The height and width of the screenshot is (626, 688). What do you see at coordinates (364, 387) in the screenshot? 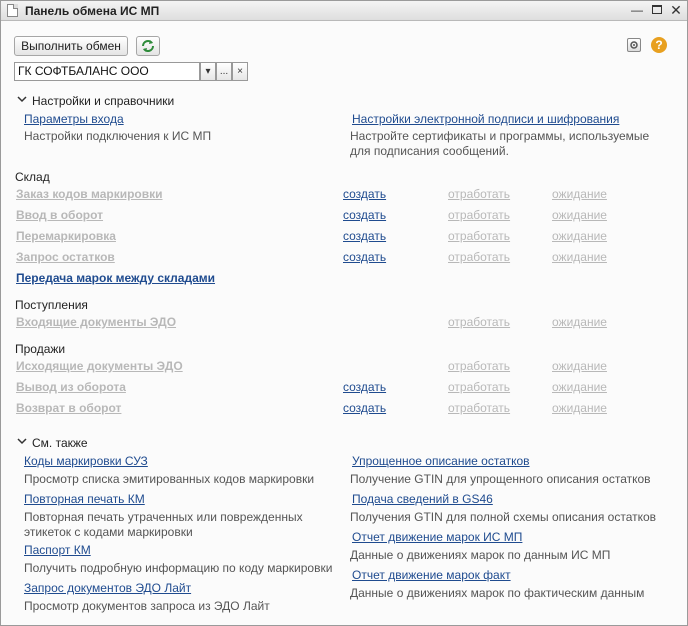
I see `withdrawal-create-link: создать` at bounding box center [364, 387].